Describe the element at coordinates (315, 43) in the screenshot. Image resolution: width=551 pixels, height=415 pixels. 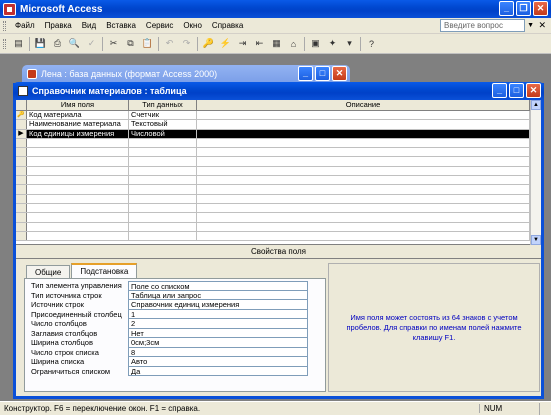
I see `database-window-icon: ▣` at that location.